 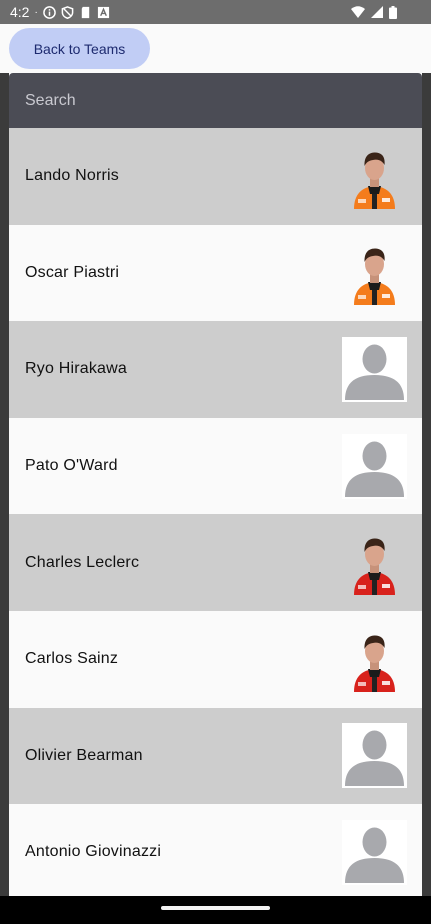 I want to click on search-input, so click(x=215, y=100).